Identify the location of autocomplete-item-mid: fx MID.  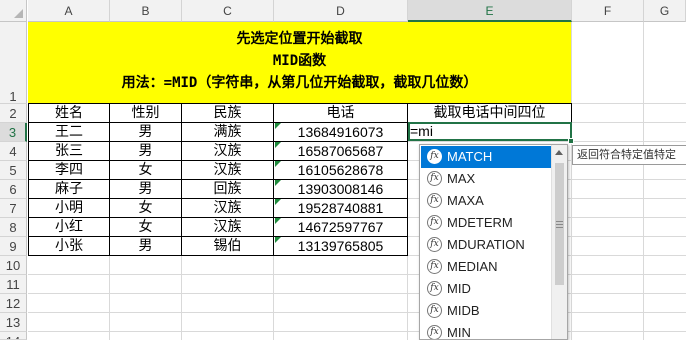
(486, 289).